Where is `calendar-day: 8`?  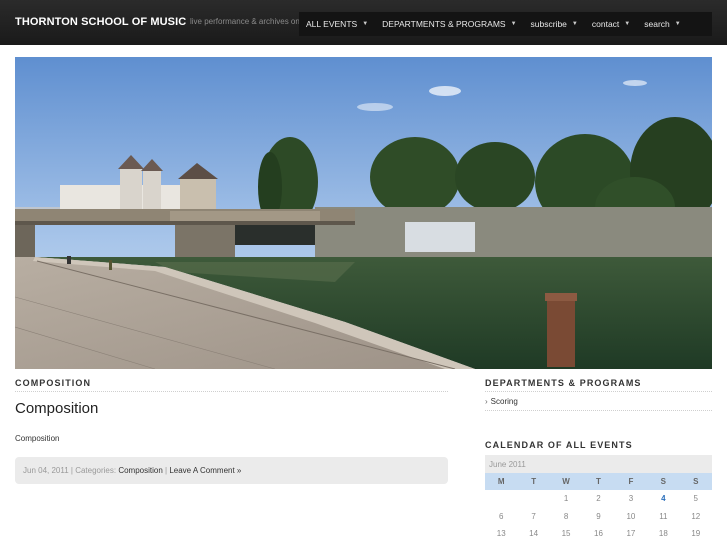 calendar-day: 8 is located at coordinates (566, 516).